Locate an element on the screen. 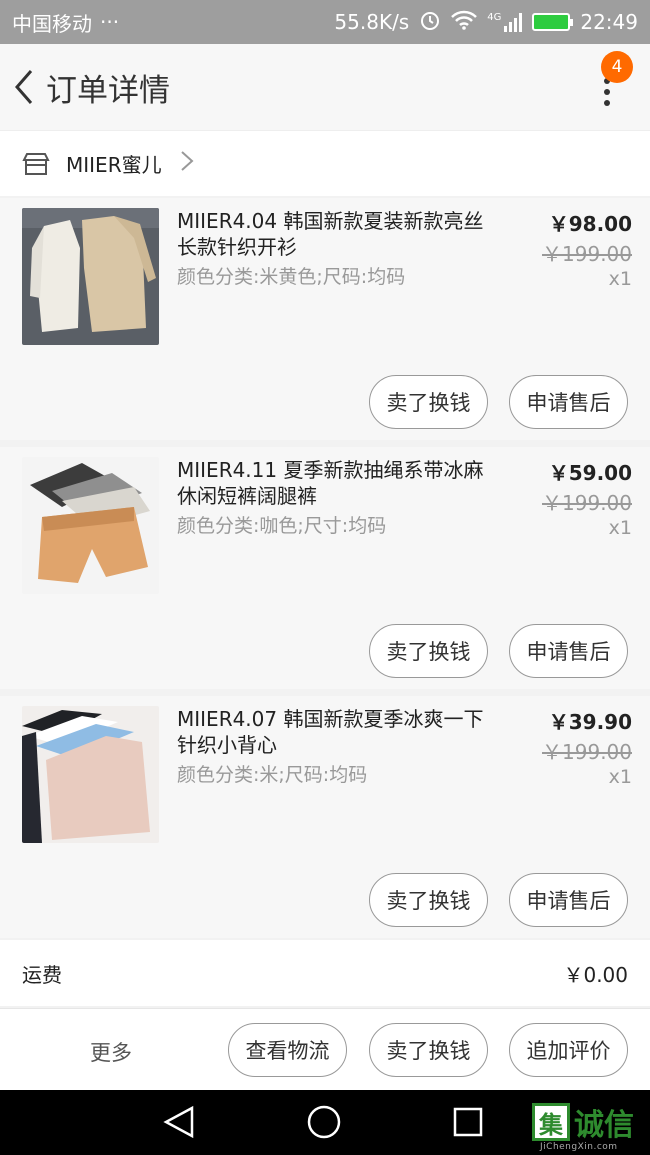 This screenshot has width=650, height=1155. message-badge: 4 is located at coordinates (617, 67).